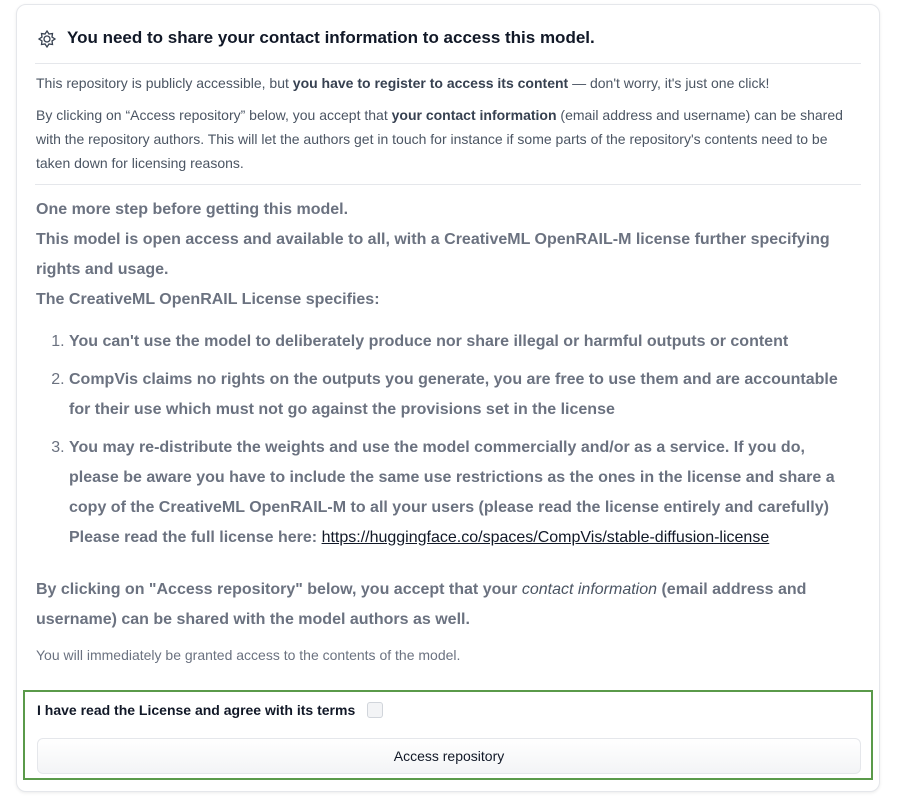  I want to click on agree-checkbox, so click(375, 710).